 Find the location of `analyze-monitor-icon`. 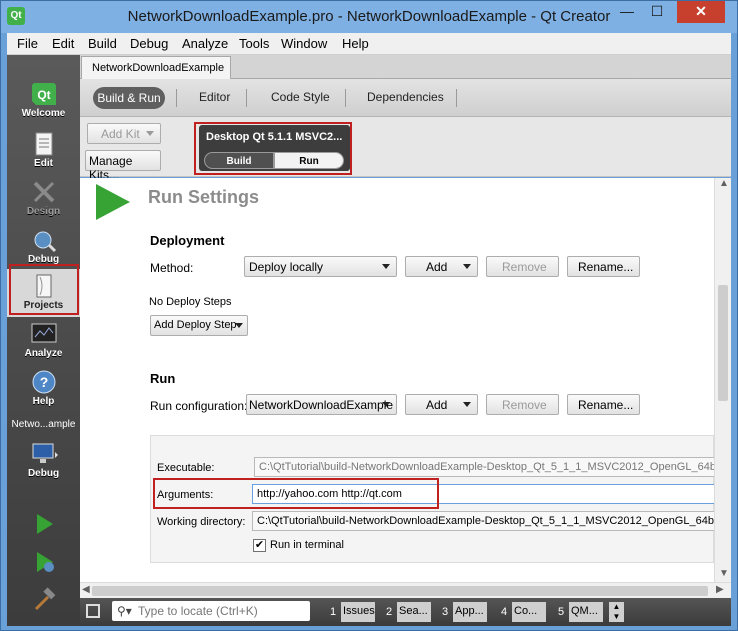

analyze-monitor-icon is located at coordinates (43, 333).